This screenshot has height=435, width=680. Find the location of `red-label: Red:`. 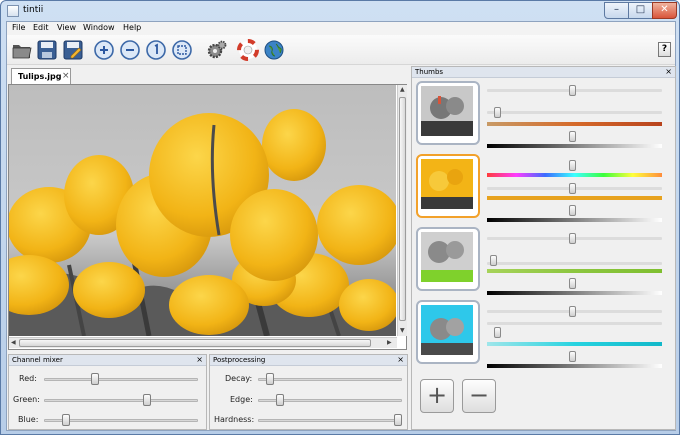

red-label: Red: is located at coordinates (28, 378).